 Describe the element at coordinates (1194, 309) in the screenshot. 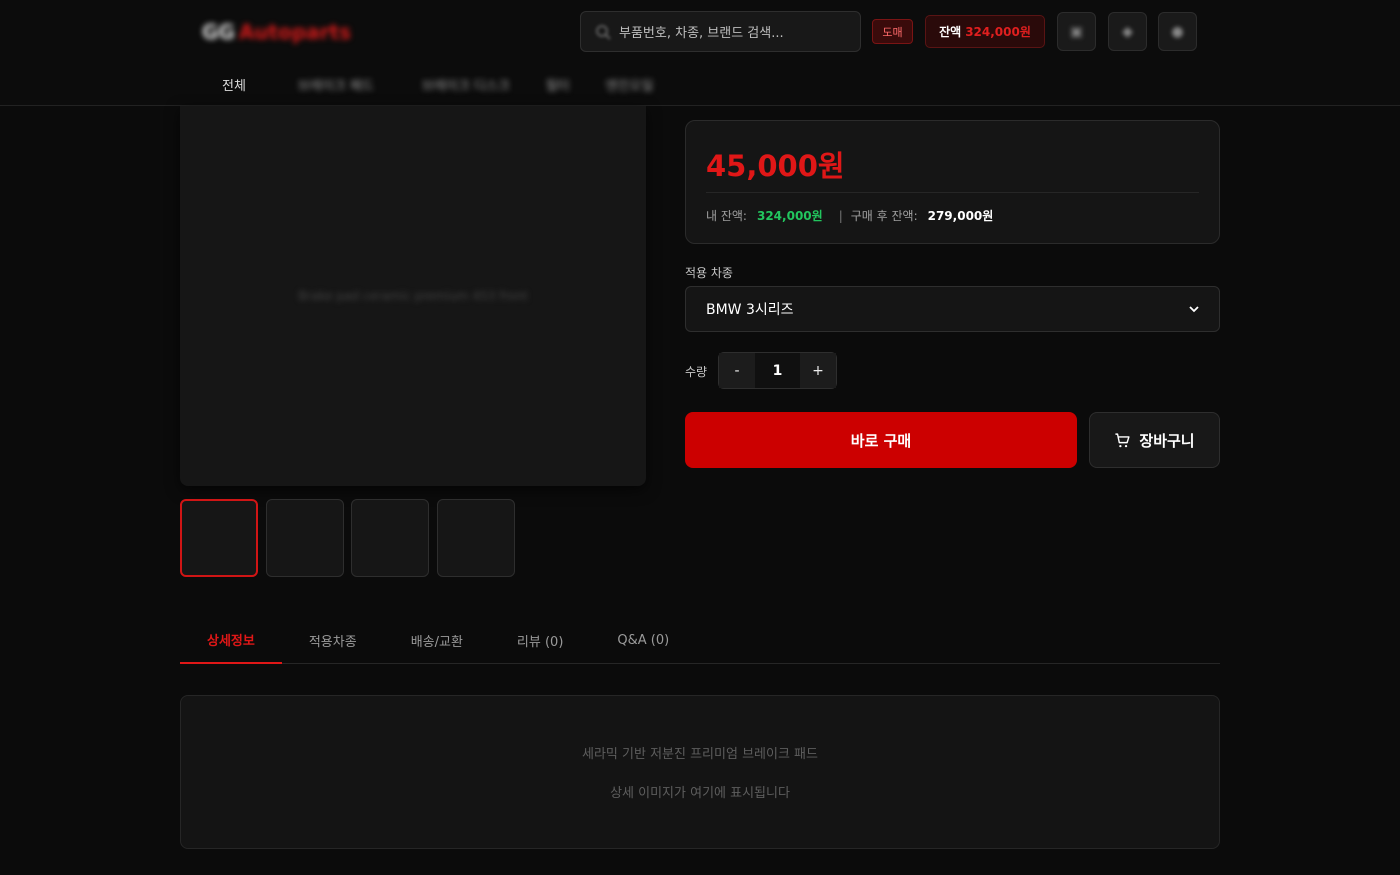

I see `chevron-down-icon` at that location.